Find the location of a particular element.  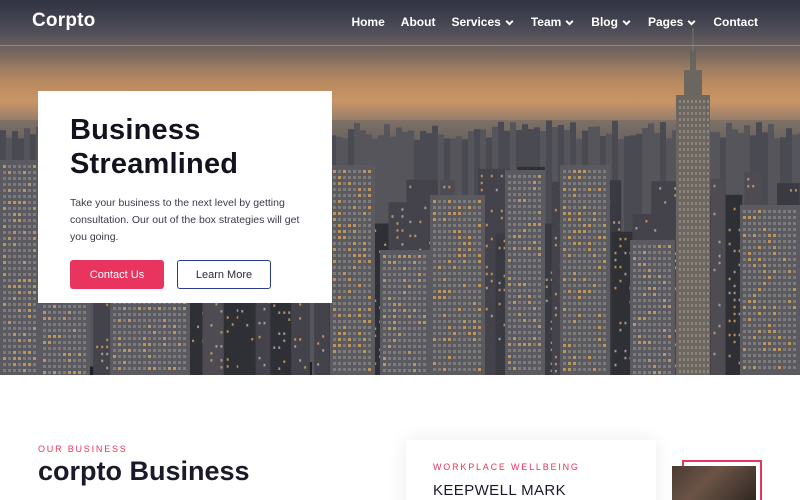

nav-item-contact: Contact is located at coordinates (735, 22).